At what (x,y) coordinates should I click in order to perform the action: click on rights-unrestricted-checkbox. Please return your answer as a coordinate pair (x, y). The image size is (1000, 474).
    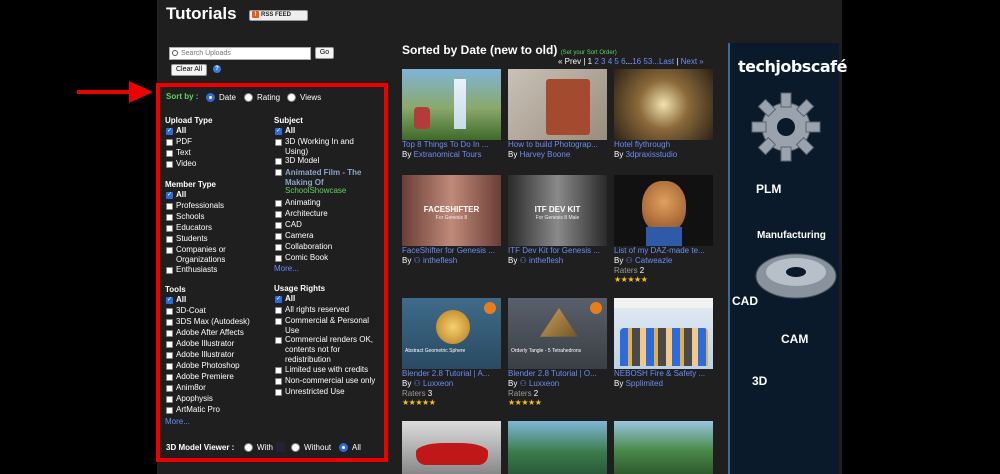
    Looking at the image, I should click on (278, 392).